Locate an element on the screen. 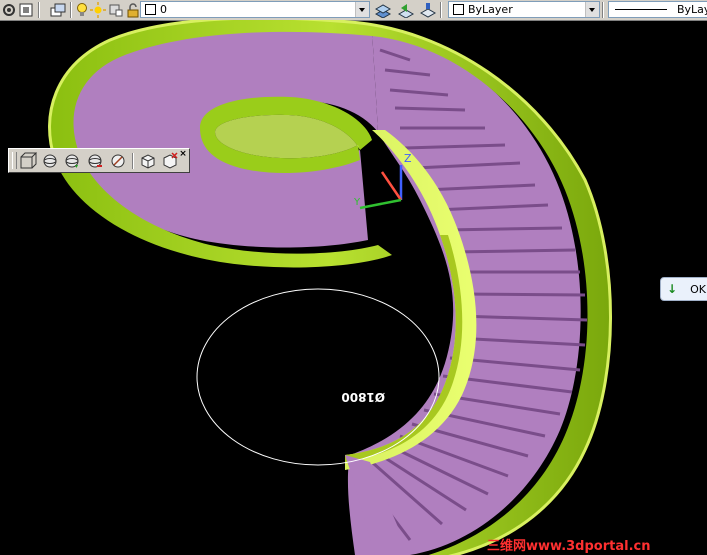 This screenshot has width=707, height=555. svg-text: Y is located at coordinates (357, 202).